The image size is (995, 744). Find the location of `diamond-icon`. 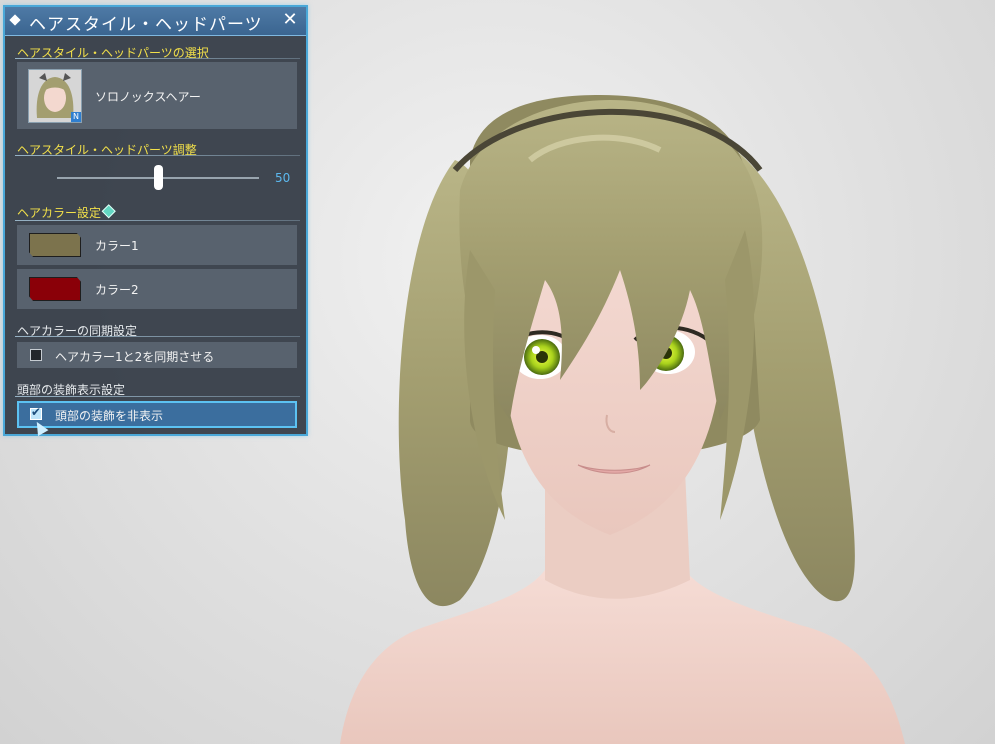

diamond-icon is located at coordinates (15, 20).